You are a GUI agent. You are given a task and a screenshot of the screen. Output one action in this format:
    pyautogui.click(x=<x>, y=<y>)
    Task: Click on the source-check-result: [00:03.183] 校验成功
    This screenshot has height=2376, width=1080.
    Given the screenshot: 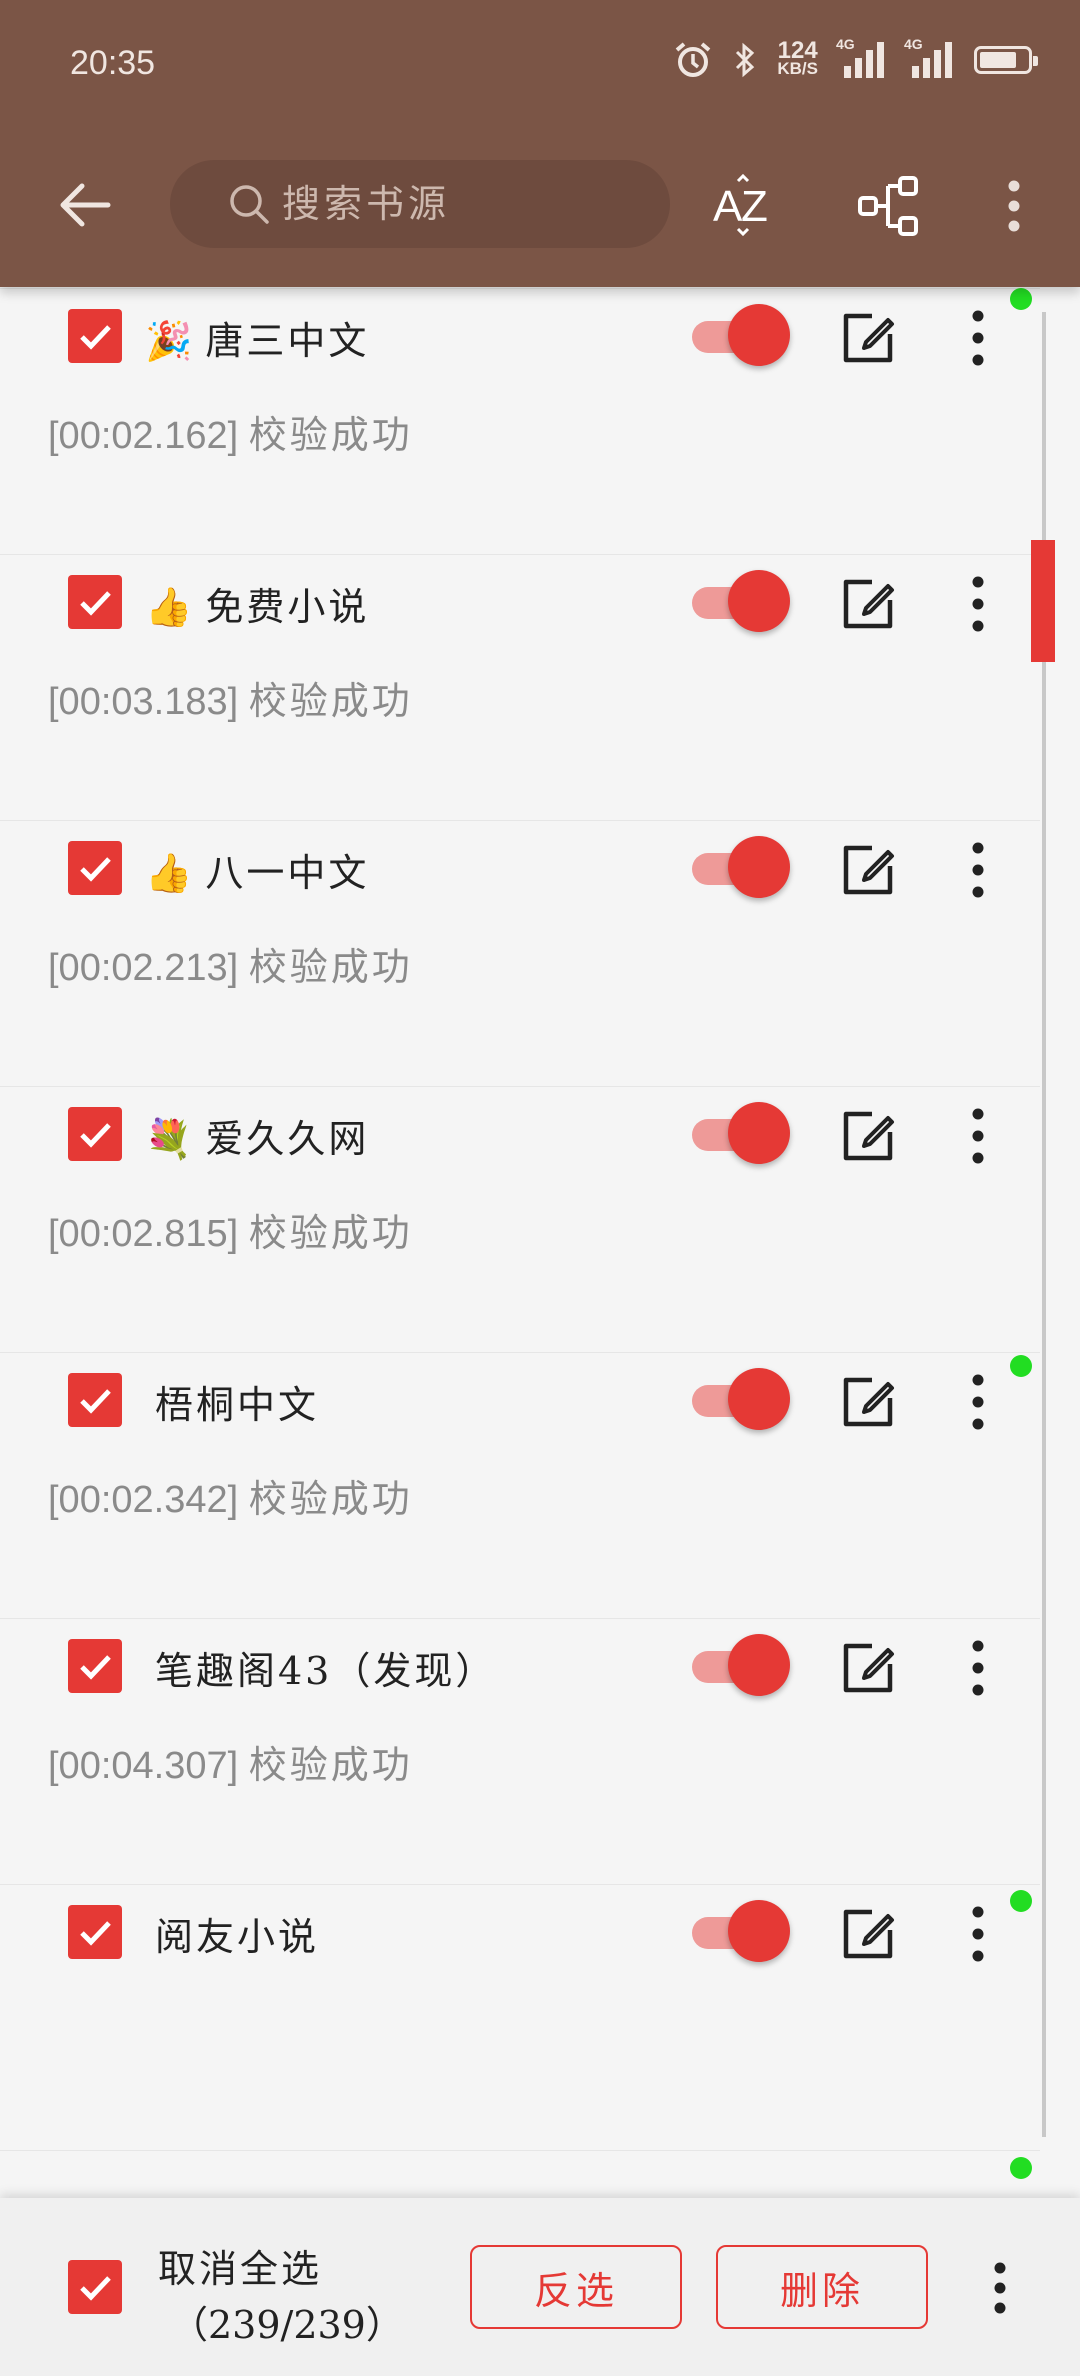 What is the action you would take?
    pyautogui.click(x=230, y=697)
    